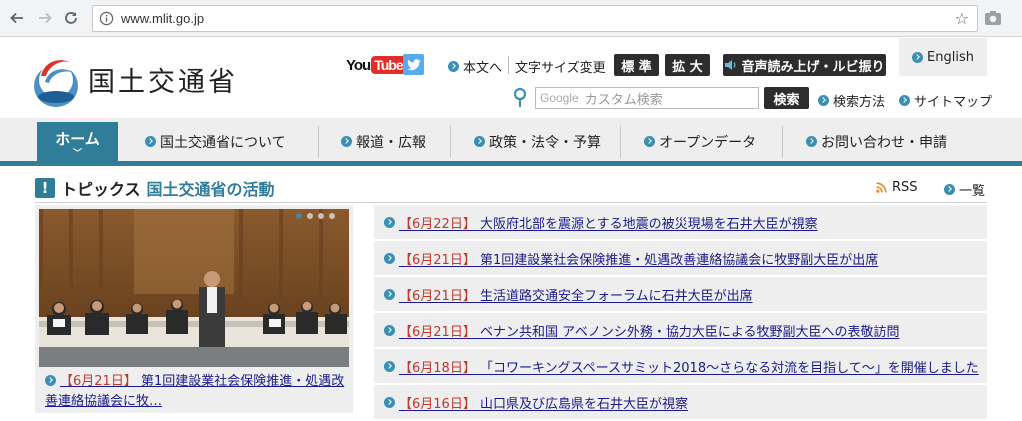 The height and width of the screenshot is (421, 1022). Describe the element at coordinates (884, 142) in the screenshot. I see `nav-item-label: お問い合わせ・申請` at that location.